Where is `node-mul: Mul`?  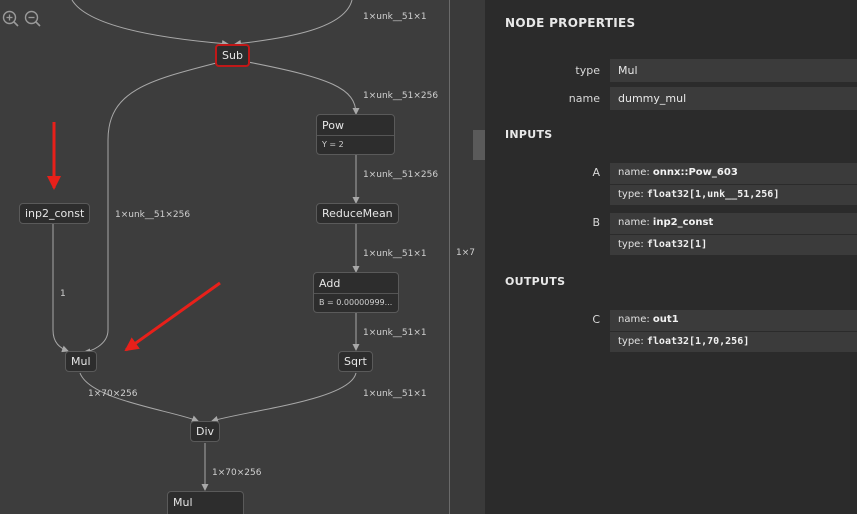 node-mul: Mul is located at coordinates (81, 361).